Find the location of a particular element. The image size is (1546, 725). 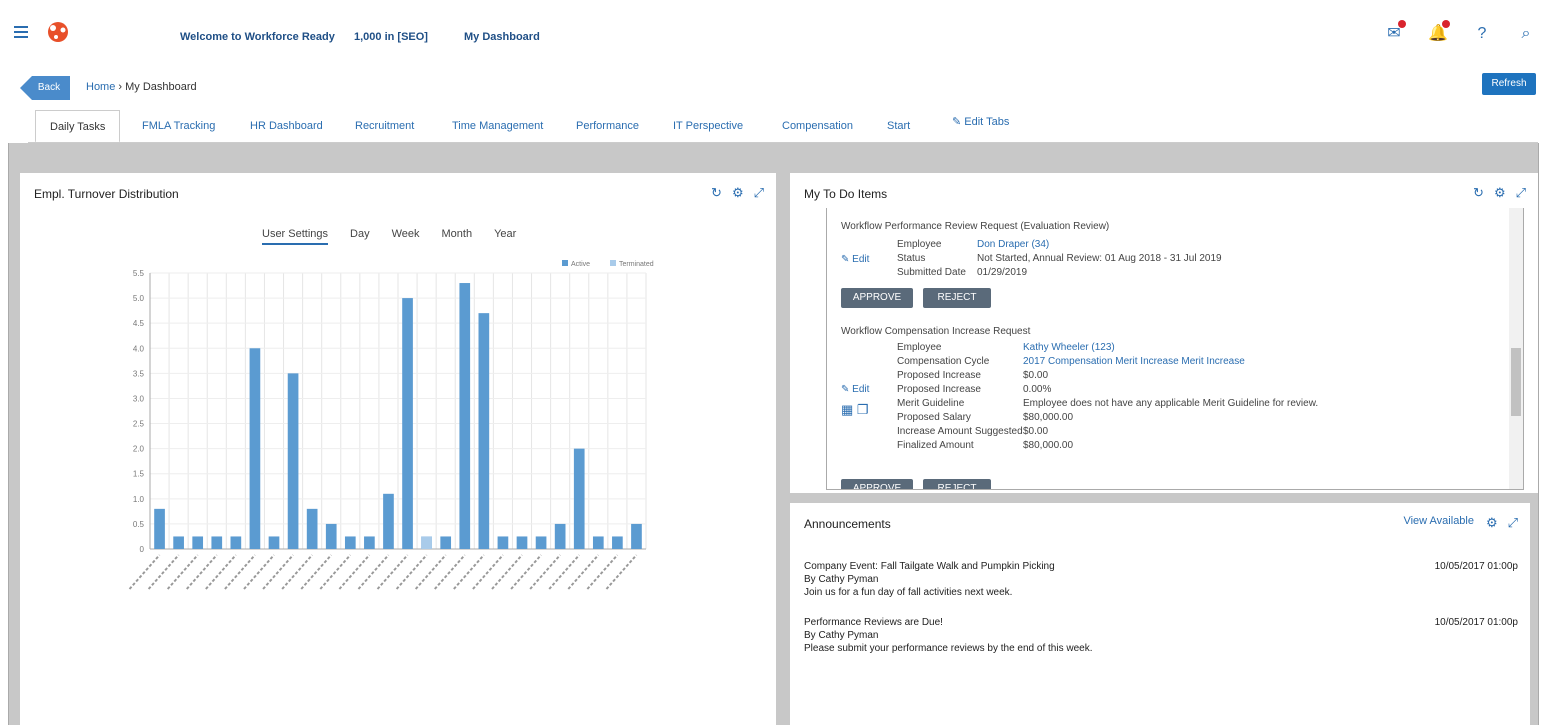

field-link: Kathy Wheeler (123) is located at coordinates (1069, 347).